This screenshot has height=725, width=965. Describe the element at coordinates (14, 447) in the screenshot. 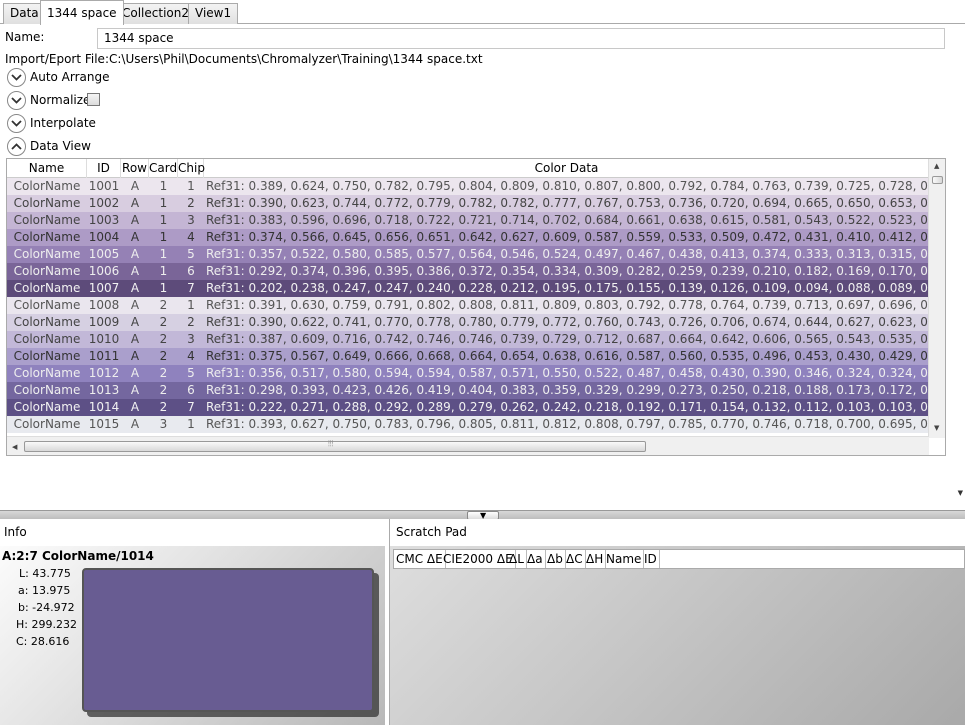

I see `scroll-left-icon: ◀` at that location.